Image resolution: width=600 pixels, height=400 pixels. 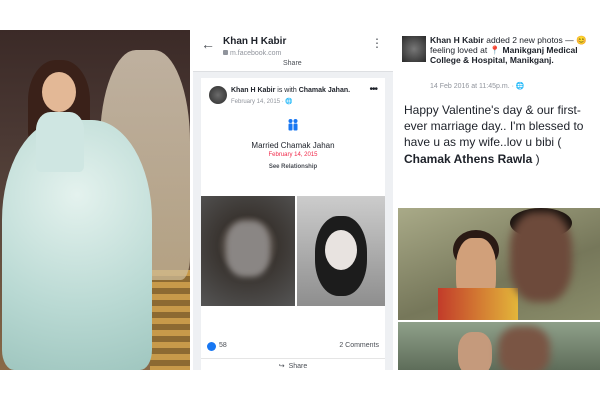 What do you see at coordinates (359, 345) in the screenshot?
I see `comments-count: 2 Comments` at bounding box center [359, 345].